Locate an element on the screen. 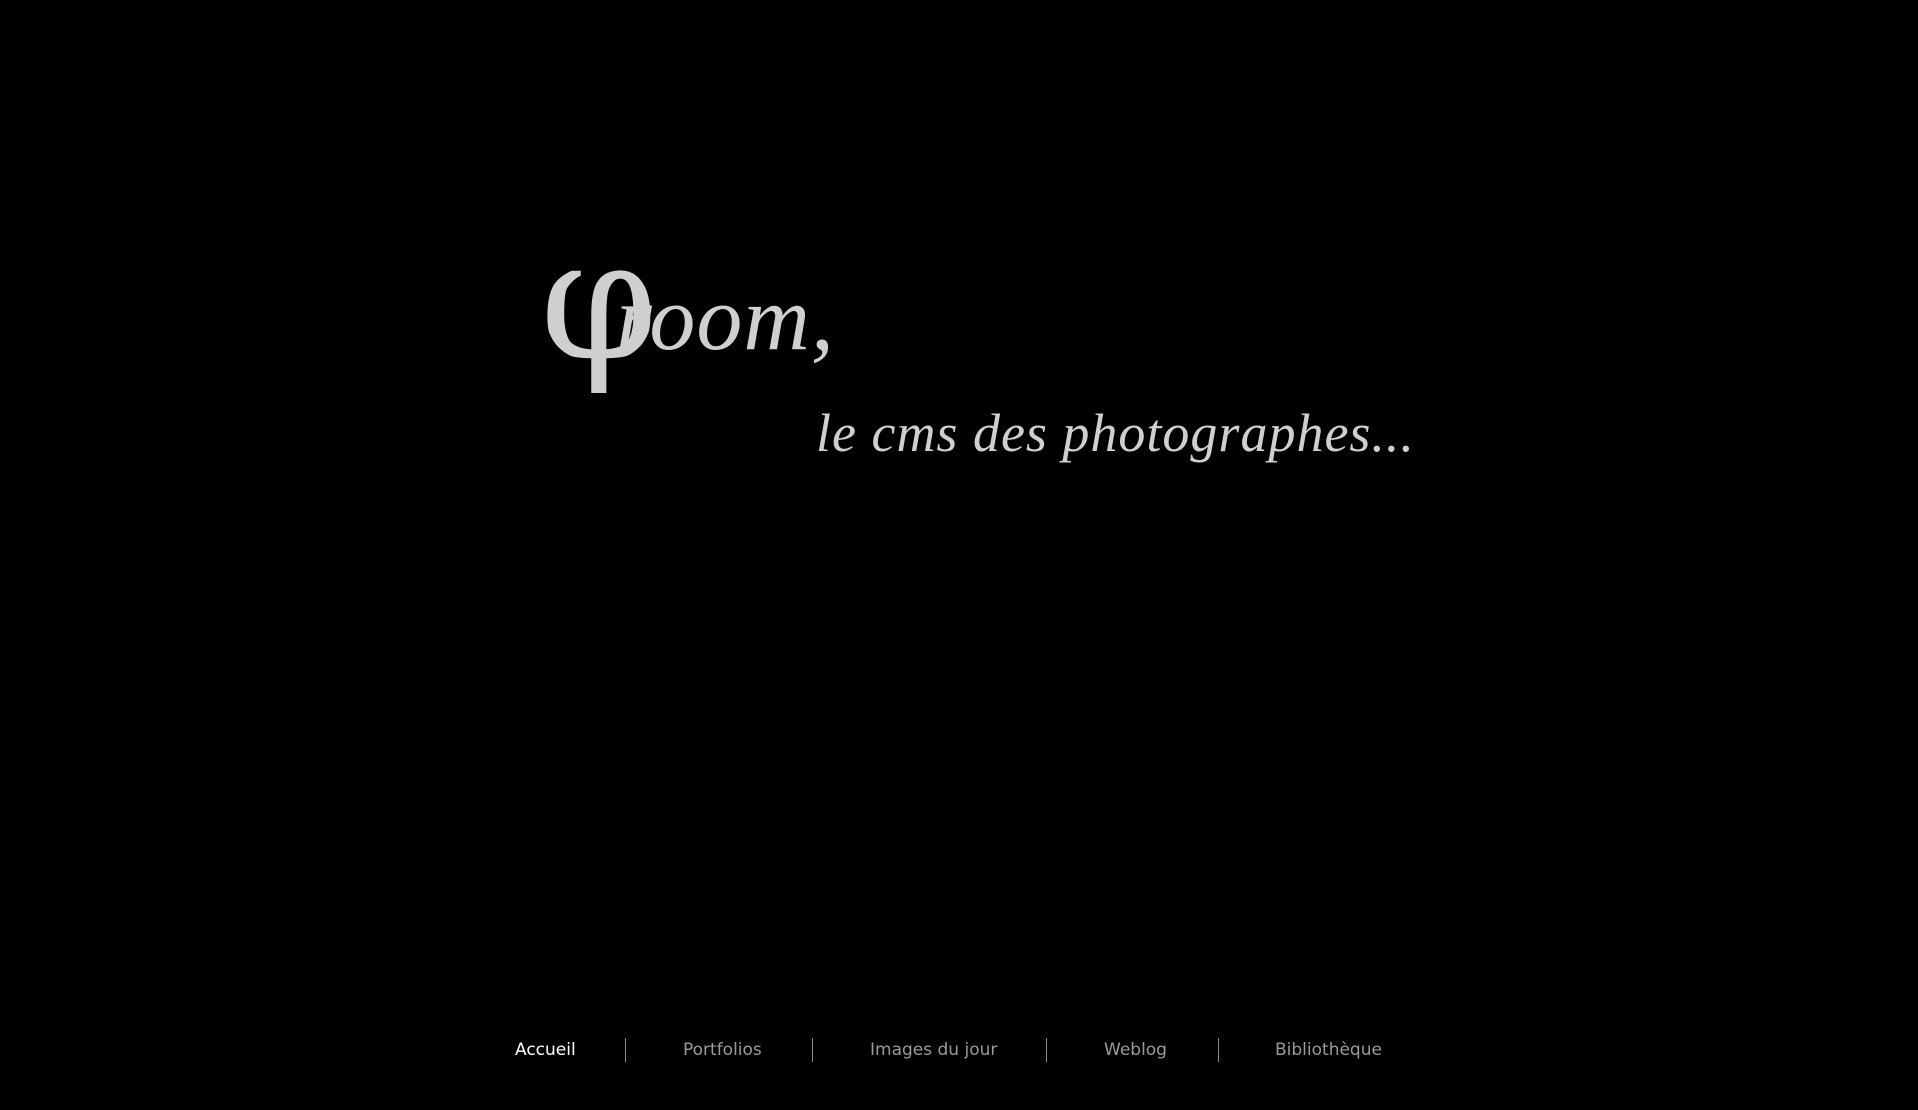  nav-item-images-du-jour: Images du jour is located at coordinates (933, 1050).